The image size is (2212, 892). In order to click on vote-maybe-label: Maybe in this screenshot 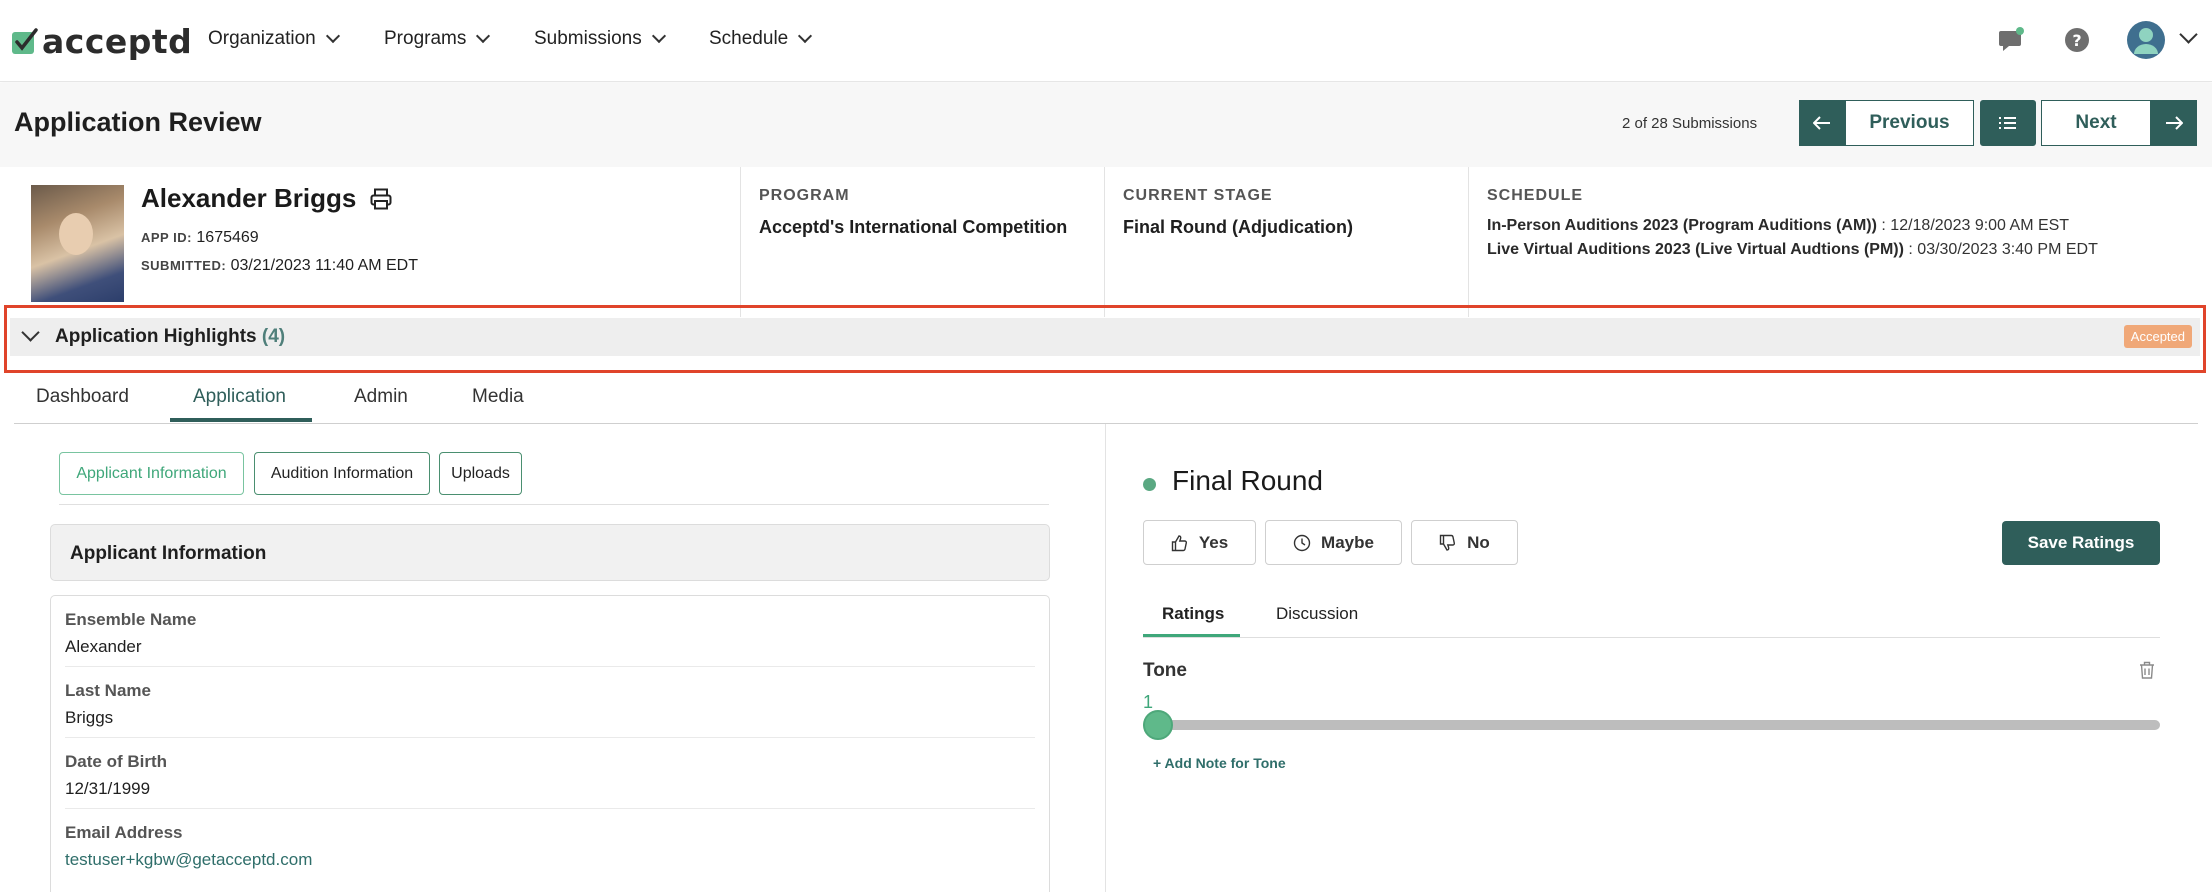, I will do `click(1347, 542)`.